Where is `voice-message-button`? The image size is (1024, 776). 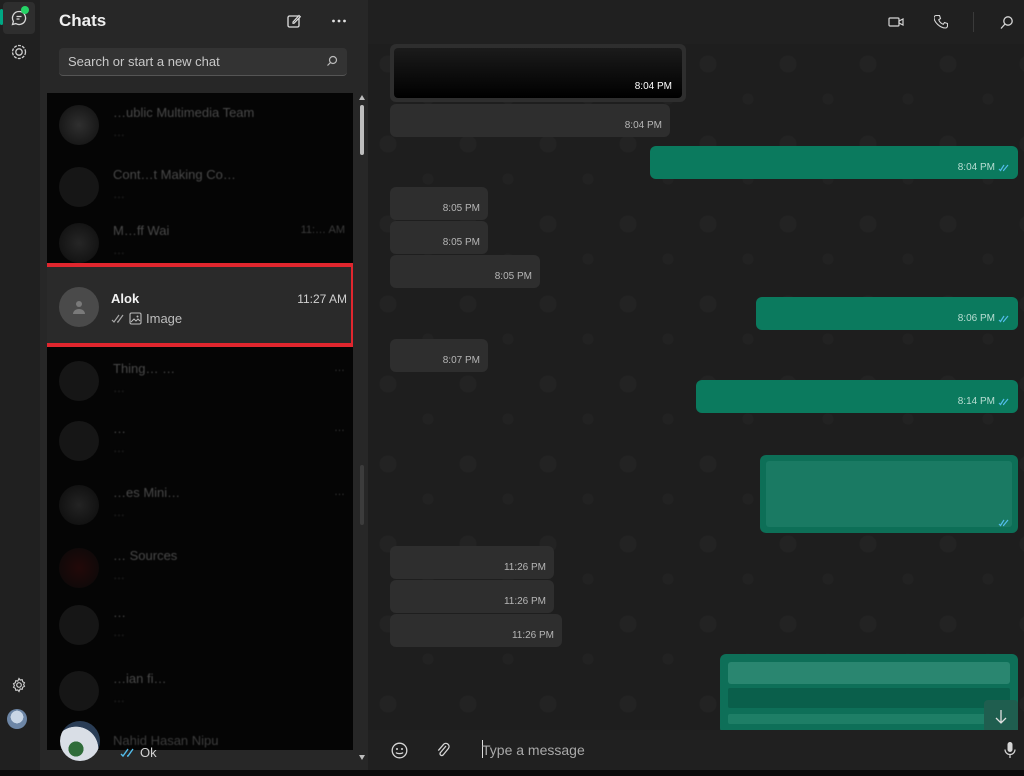
voice-message-button is located at coordinates (1010, 750).